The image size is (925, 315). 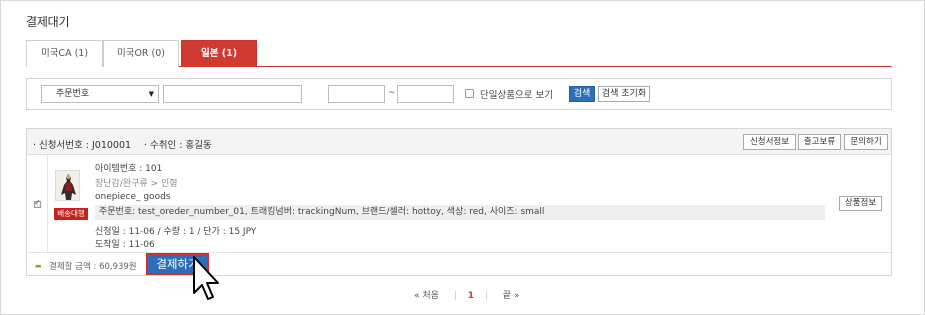 What do you see at coordinates (67, 185) in the screenshot?
I see `product-thumbnail` at bounding box center [67, 185].